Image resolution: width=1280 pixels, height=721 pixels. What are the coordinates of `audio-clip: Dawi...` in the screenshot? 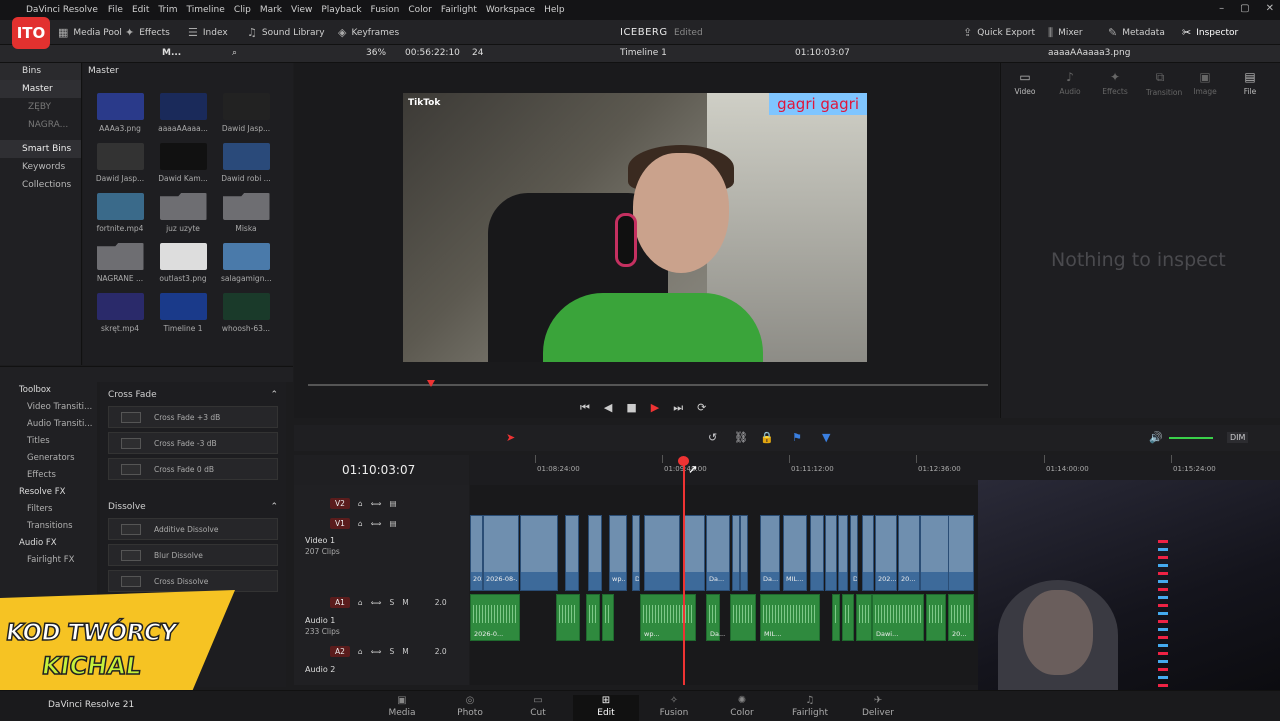 It's located at (898, 617).